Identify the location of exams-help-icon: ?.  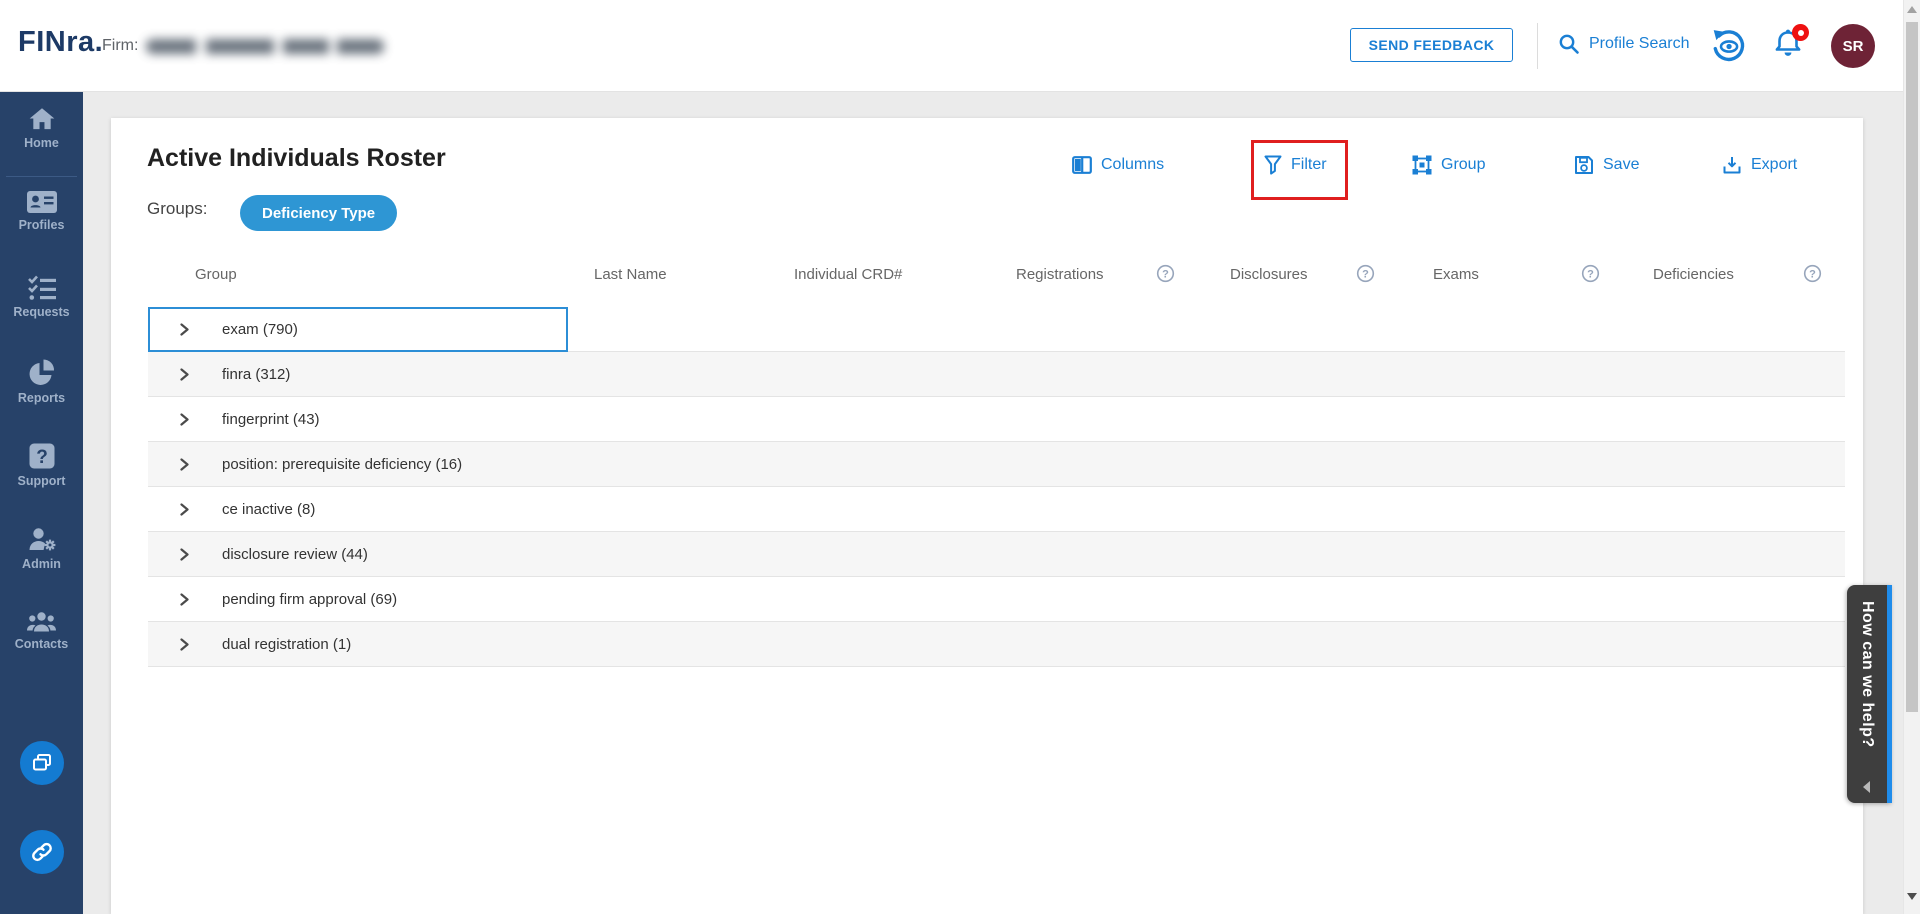
(1590, 273).